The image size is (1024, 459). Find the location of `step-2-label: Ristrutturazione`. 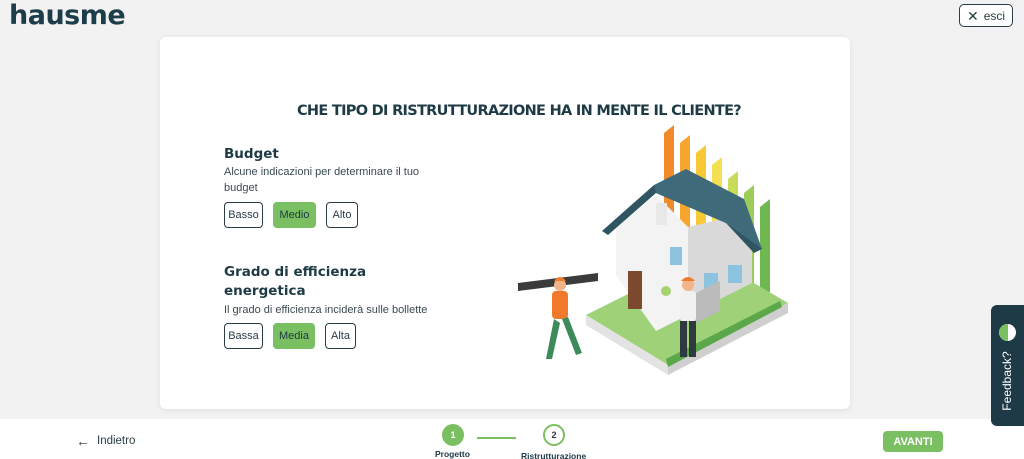

step-2-label: Ristrutturazione is located at coordinates (554, 455).